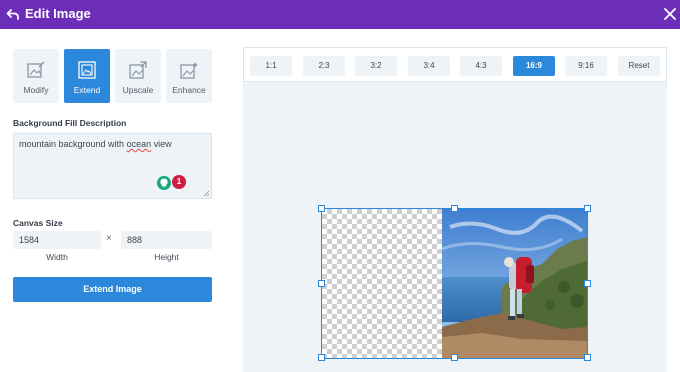  What do you see at coordinates (587, 357) in the screenshot?
I see `resize-handle-bottom-right` at bounding box center [587, 357].